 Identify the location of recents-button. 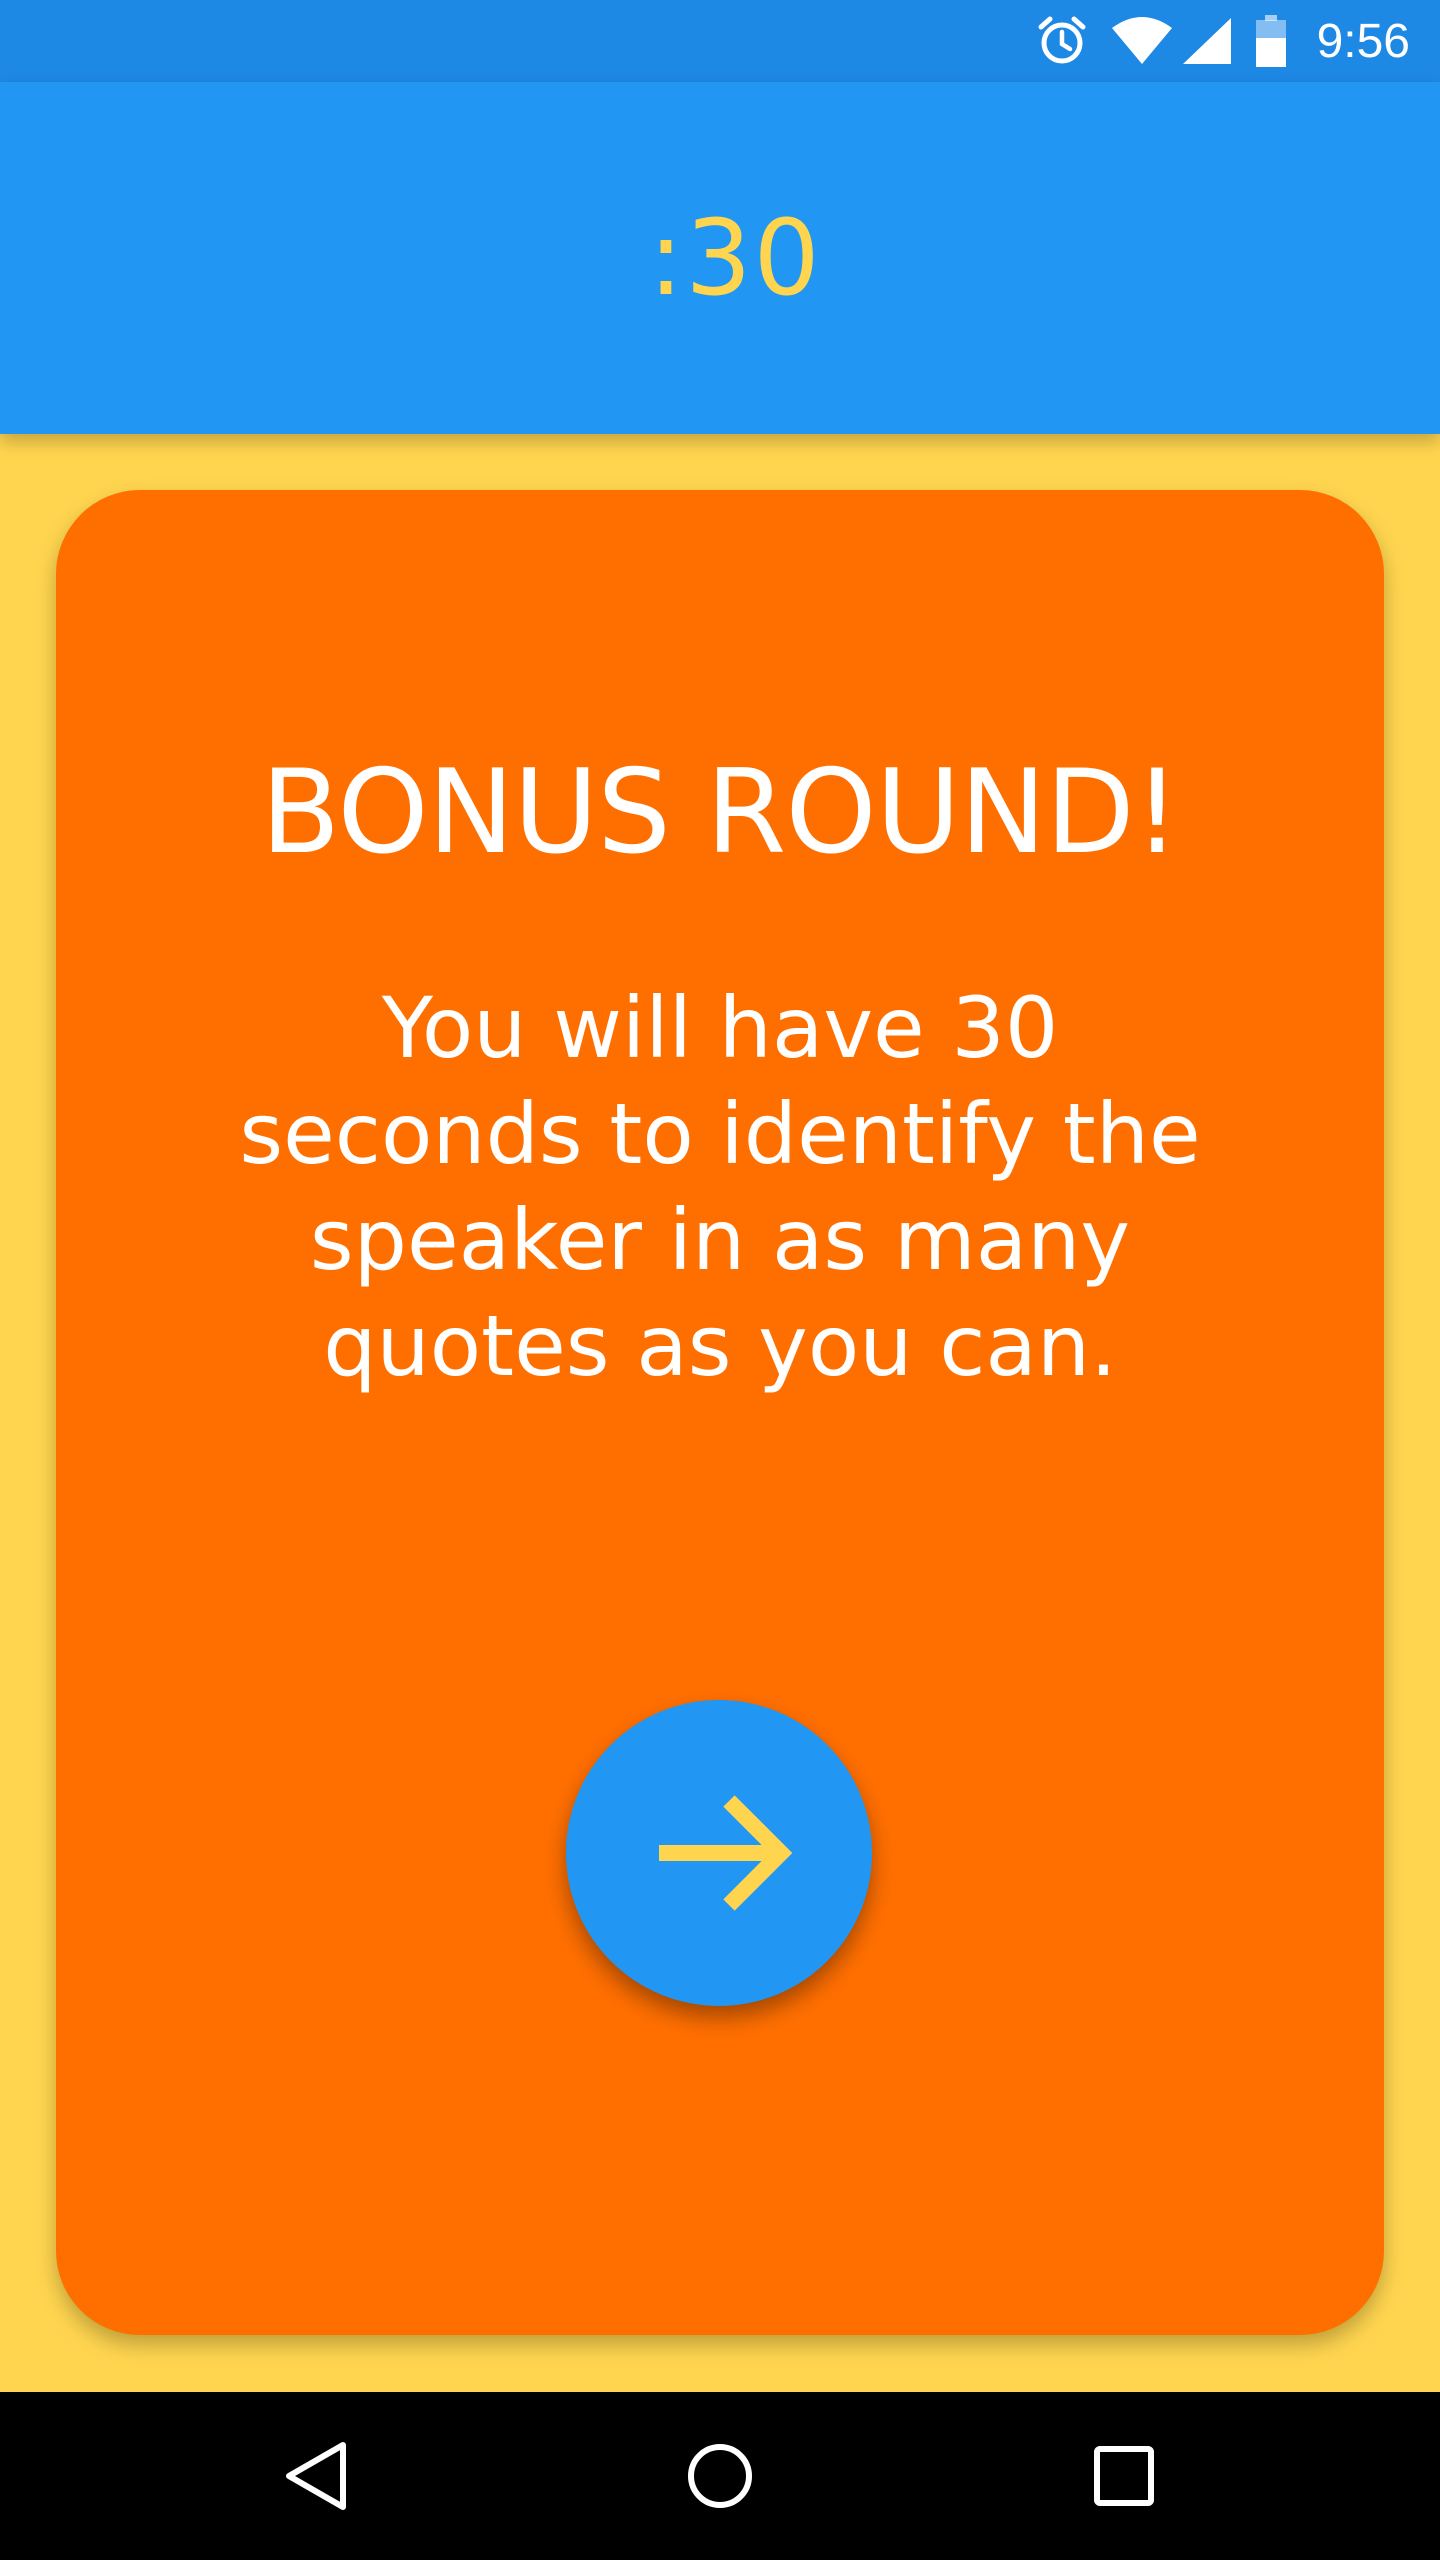
(1124, 2476).